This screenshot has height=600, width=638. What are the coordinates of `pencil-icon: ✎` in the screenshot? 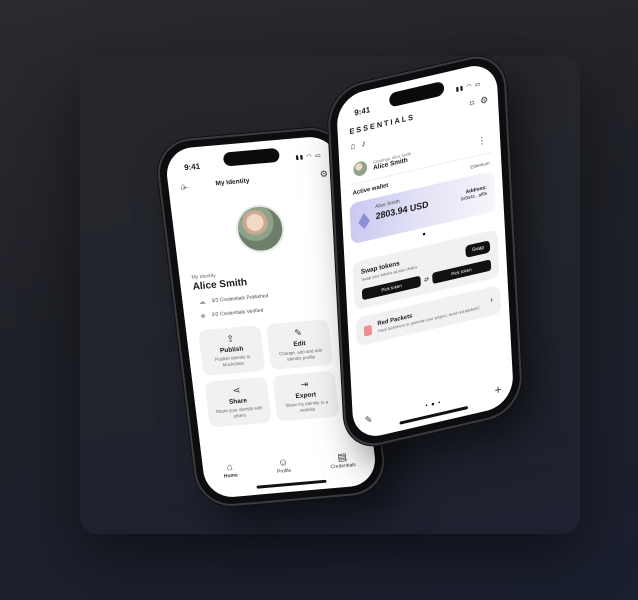 It's located at (369, 419).